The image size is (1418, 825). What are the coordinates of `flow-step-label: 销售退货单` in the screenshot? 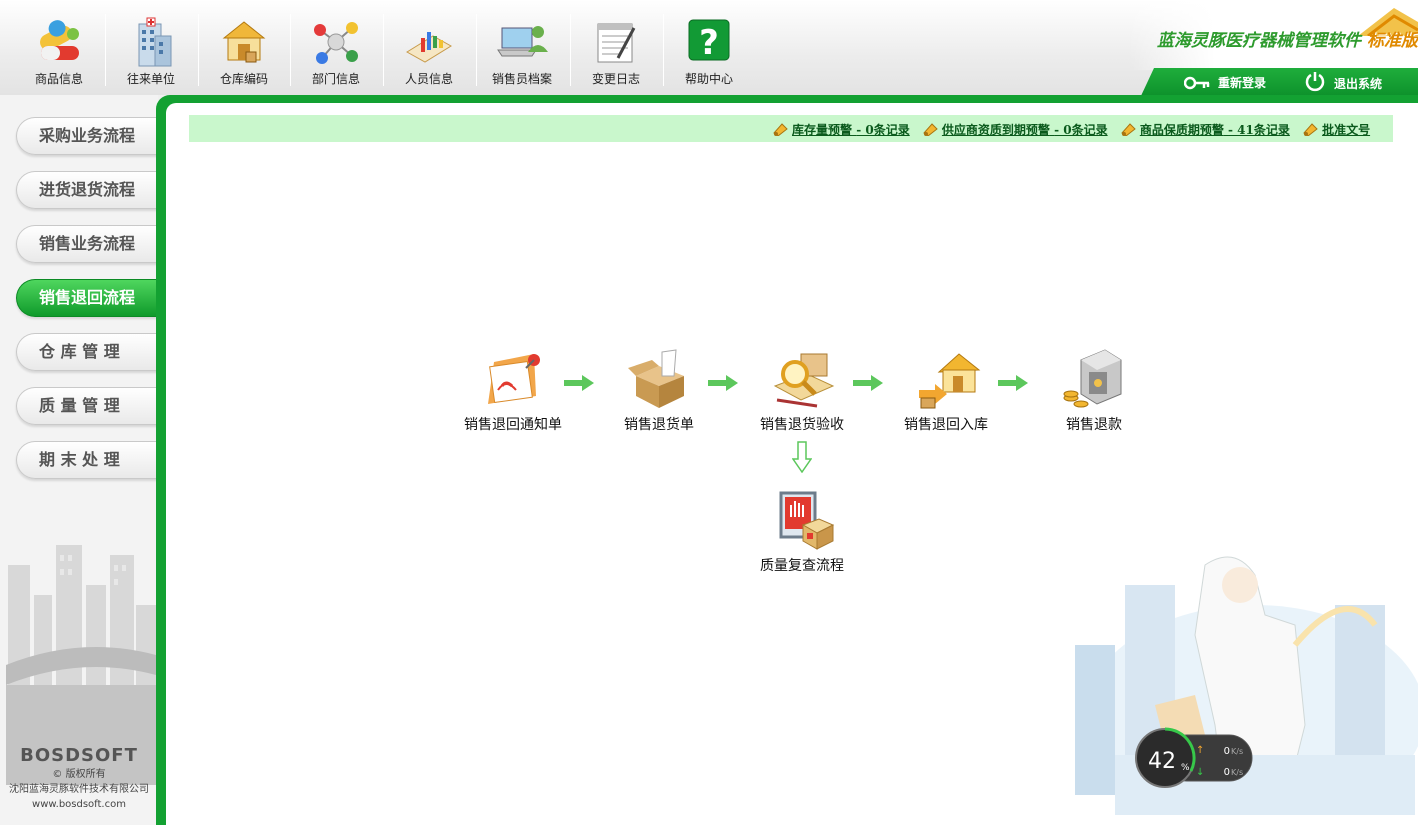 It's located at (659, 425).